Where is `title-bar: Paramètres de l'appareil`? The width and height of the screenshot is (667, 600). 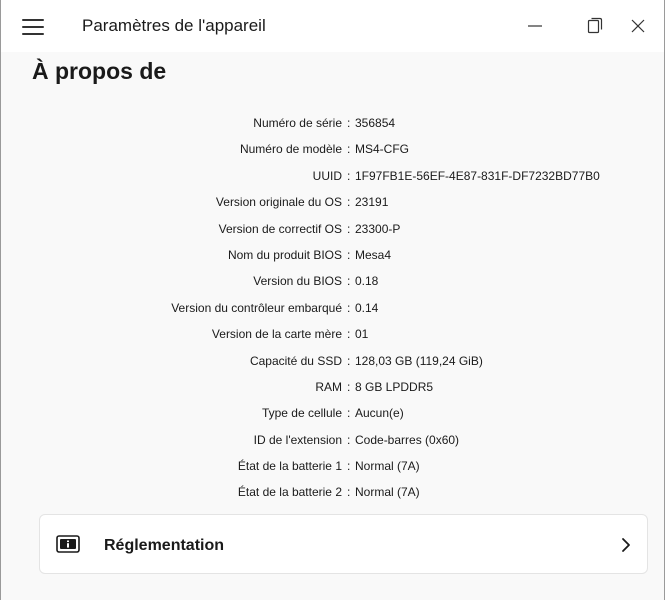
title-bar: Paramètres de l'appareil is located at coordinates (332, 26).